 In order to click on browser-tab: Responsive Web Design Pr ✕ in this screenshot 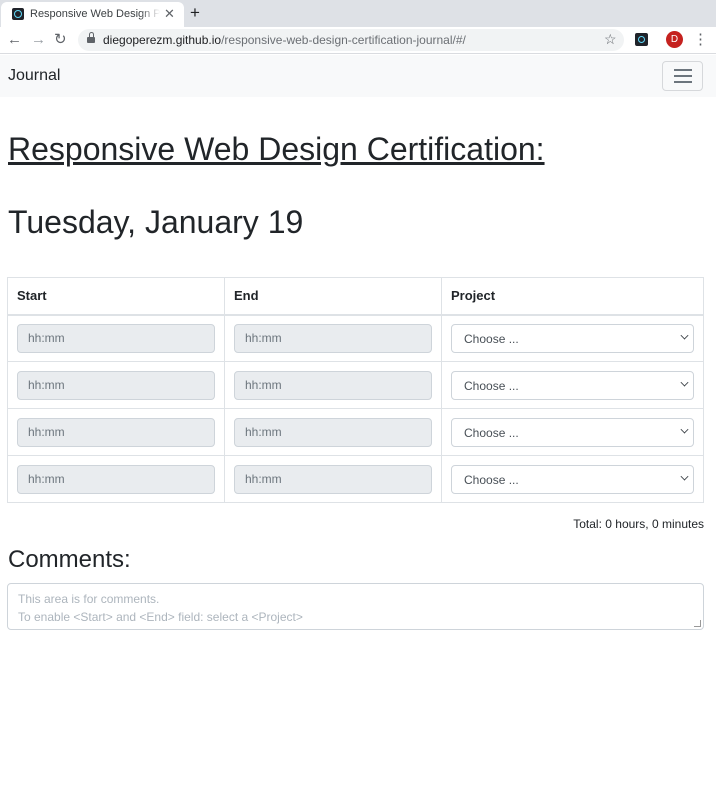, I will do `click(92, 14)`.